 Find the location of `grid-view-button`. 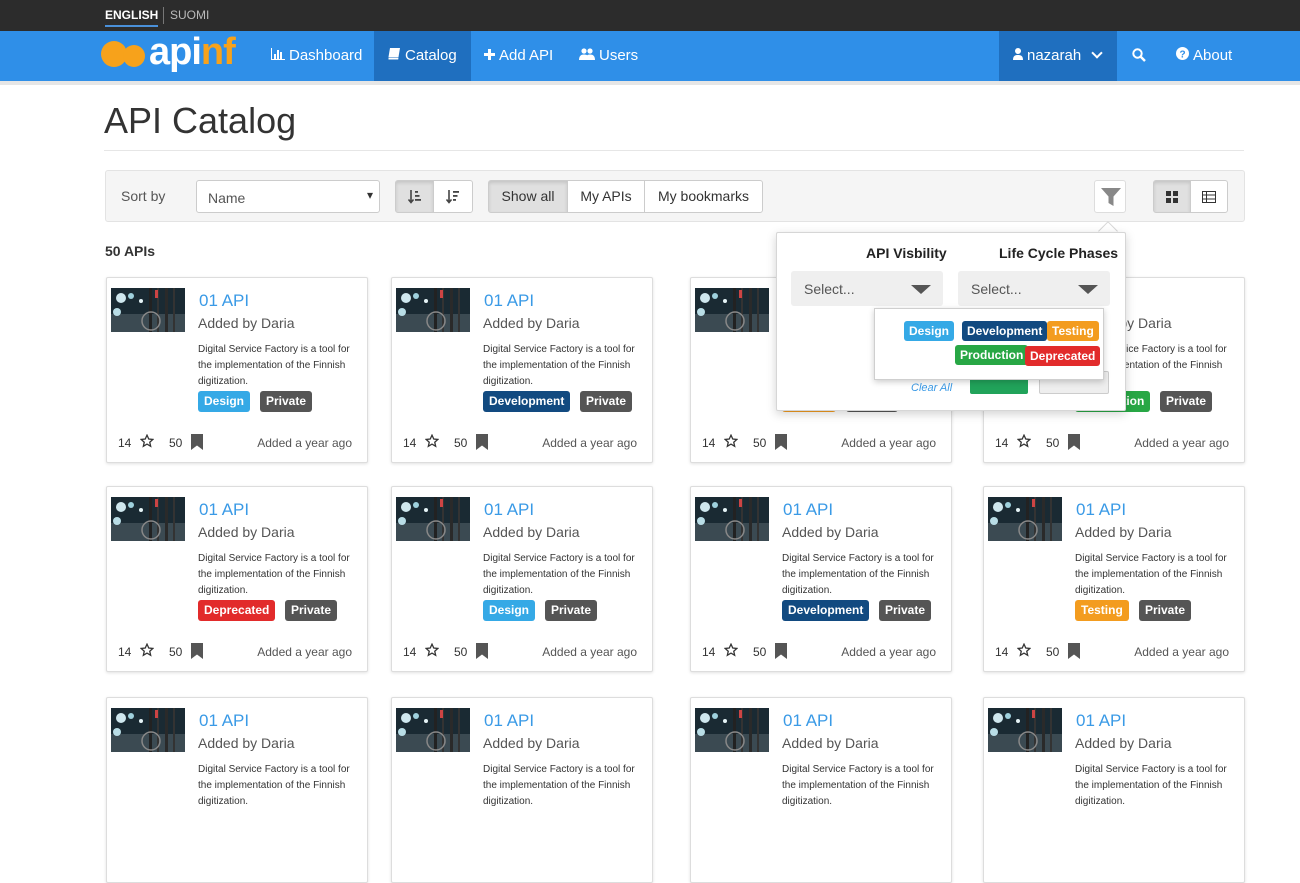

grid-view-button is located at coordinates (1172, 196).